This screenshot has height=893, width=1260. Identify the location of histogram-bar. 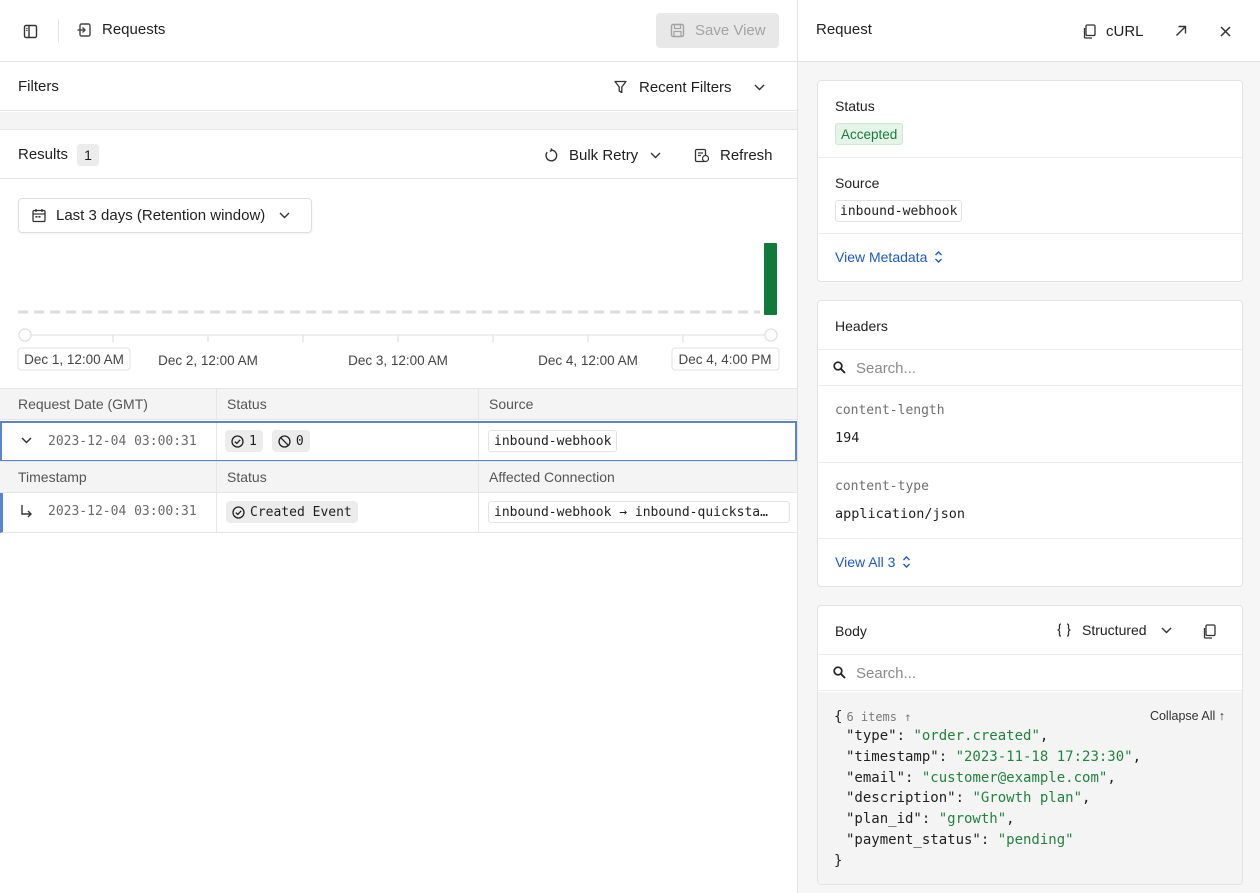
(770, 279).